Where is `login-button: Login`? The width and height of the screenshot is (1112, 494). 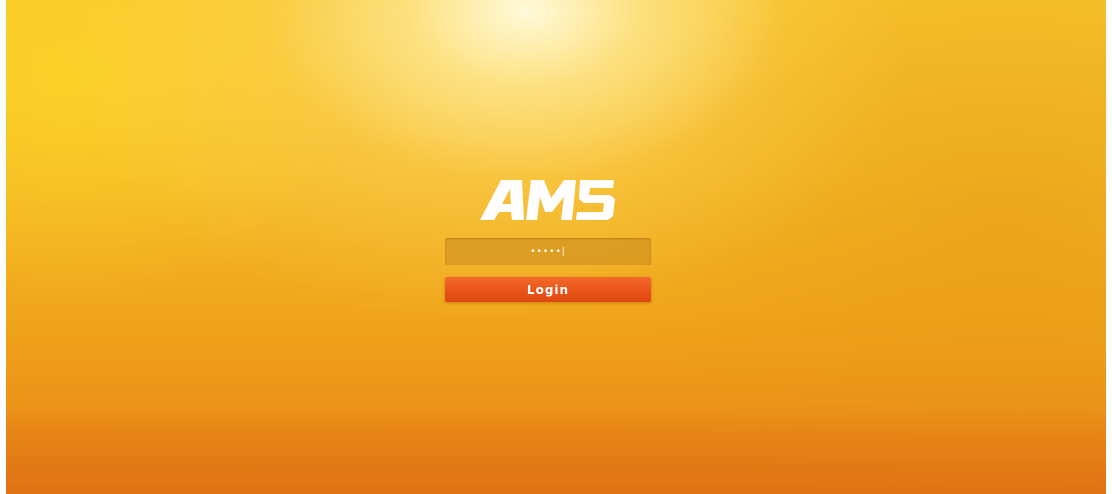 login-button: Login is located at coordinates (548, 289).